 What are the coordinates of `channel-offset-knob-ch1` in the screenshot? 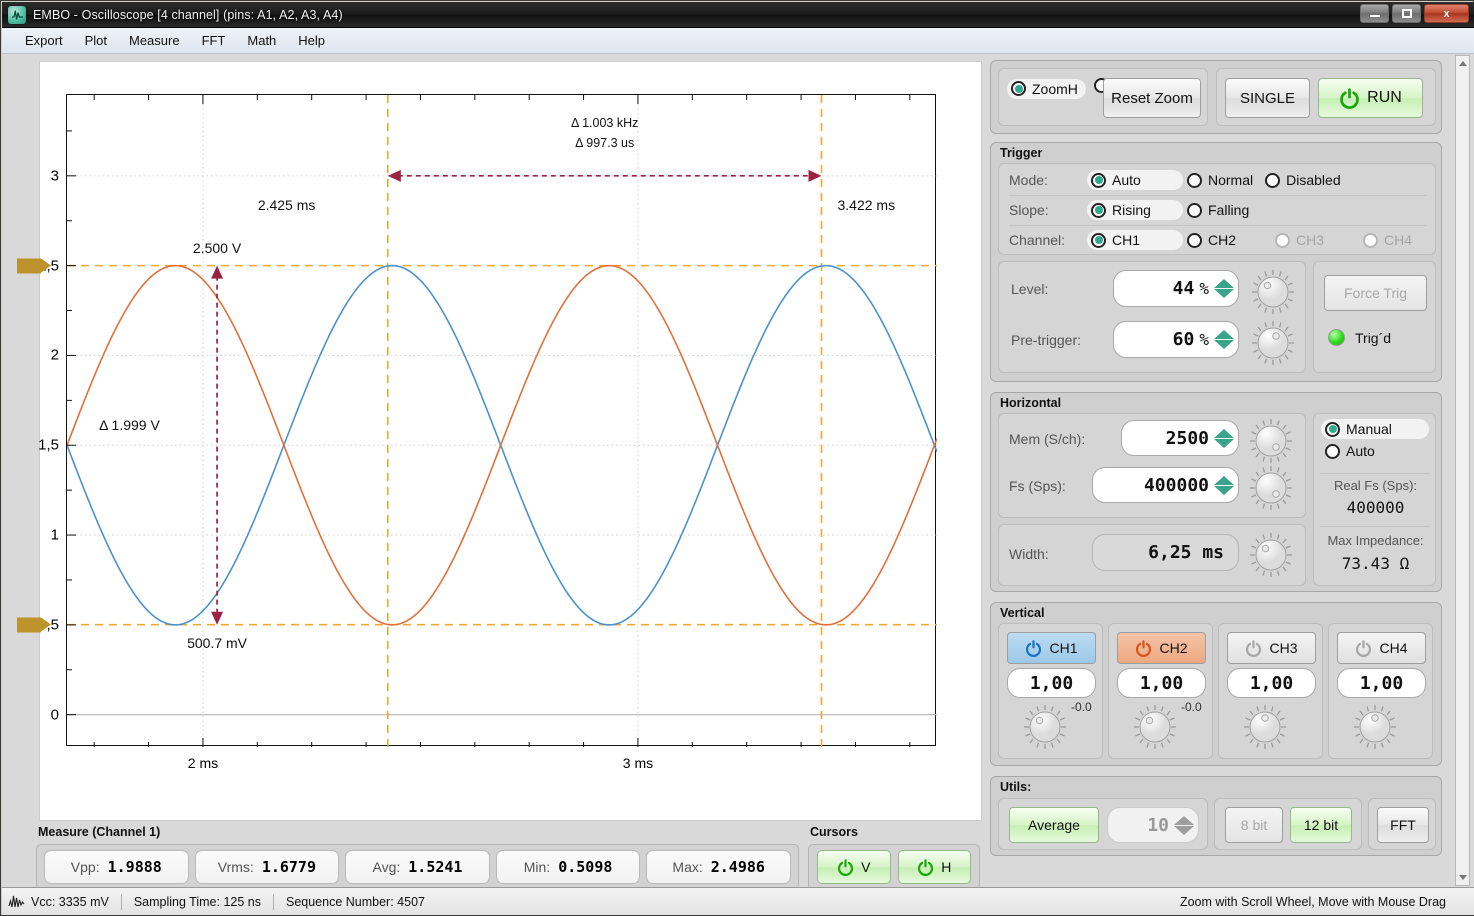 It's located at (1045, 727).